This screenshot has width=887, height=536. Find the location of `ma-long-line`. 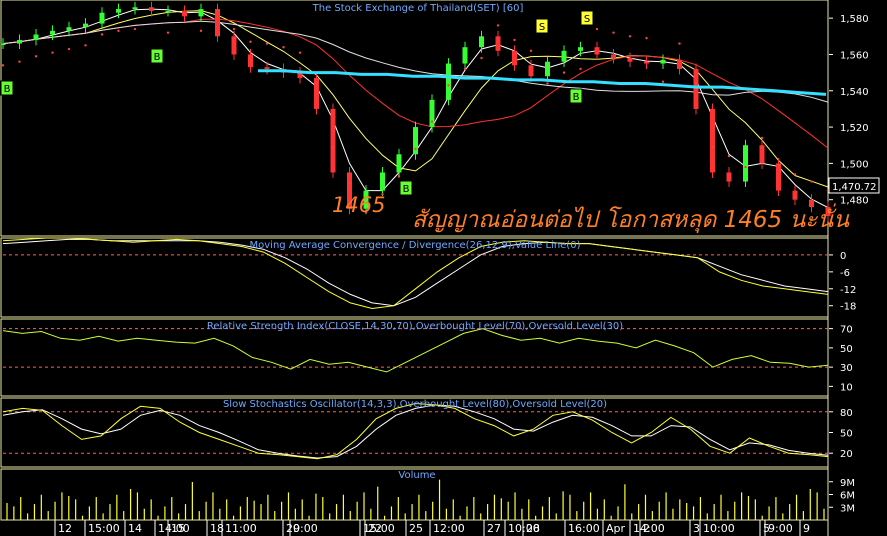

ma-long-line is located at coordinates (415, 61).